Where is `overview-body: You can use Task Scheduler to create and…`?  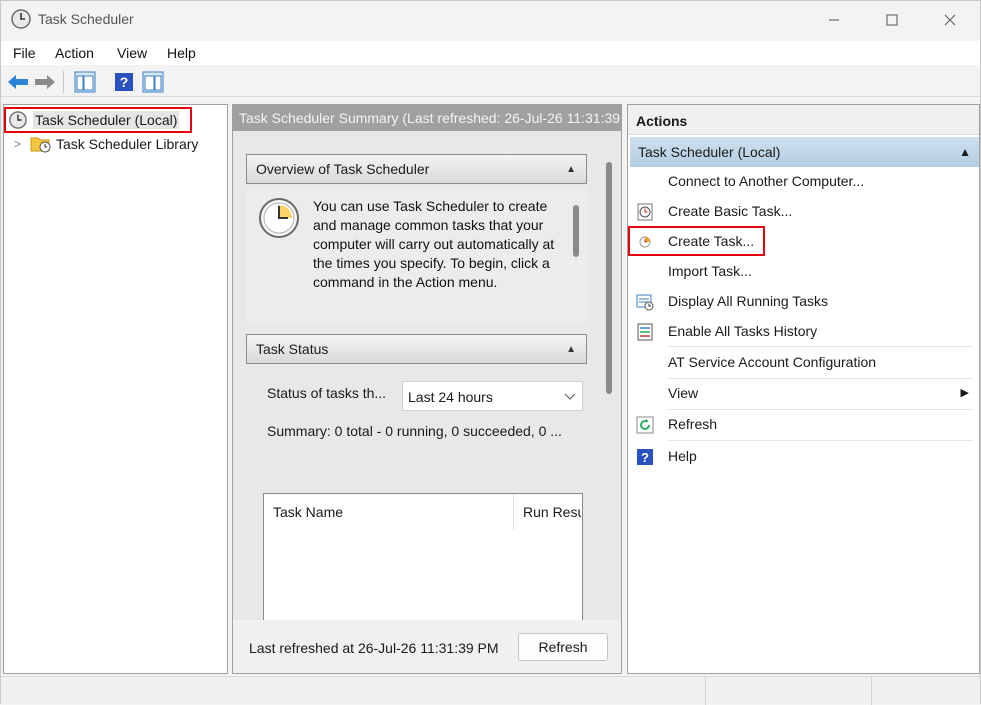 overview-body: You can use Task Scheduler to create and… is located at coordinates (416, 255).